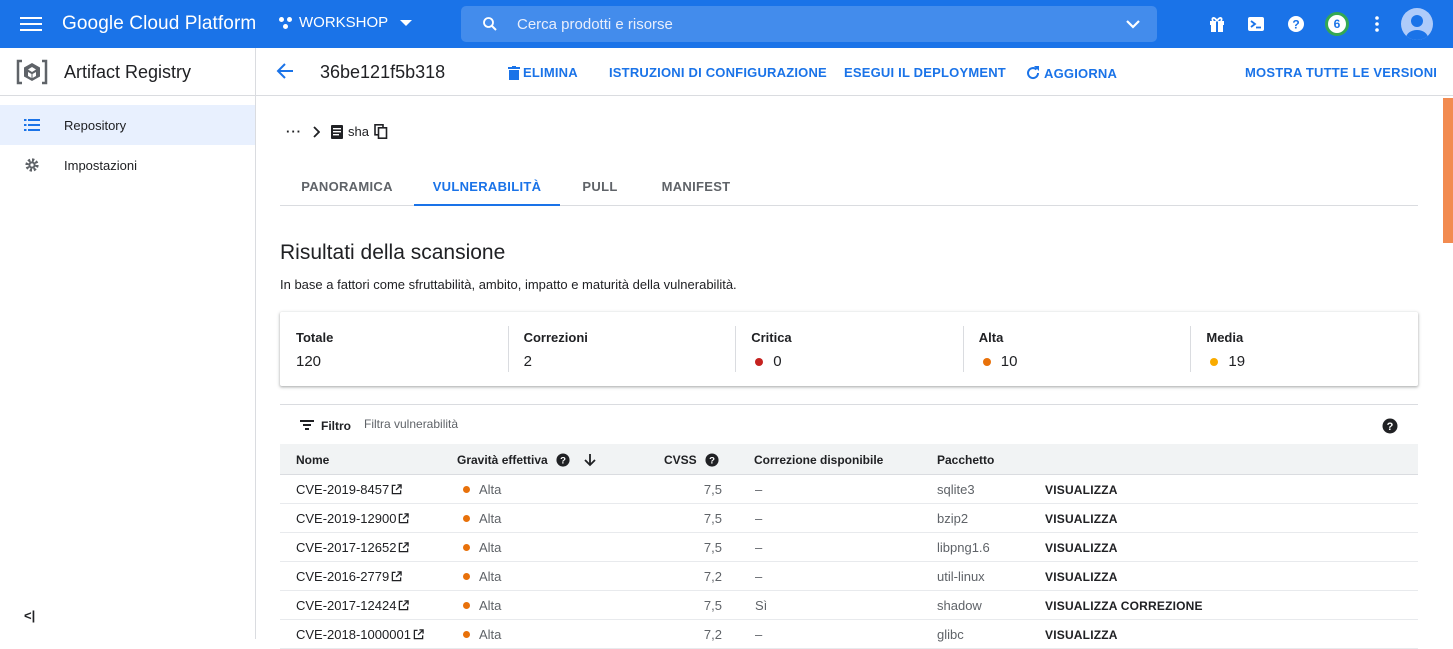  Describe the element at coordinates (285, 71) in the screenshot. I see `back-arrow-icon` at that location.